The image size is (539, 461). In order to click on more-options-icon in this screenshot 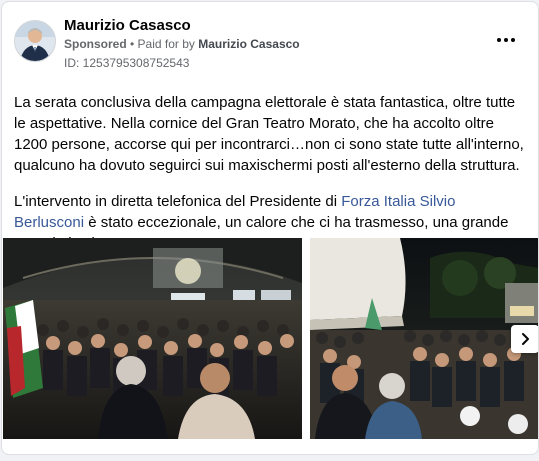, I will do `click(499, 40)`.